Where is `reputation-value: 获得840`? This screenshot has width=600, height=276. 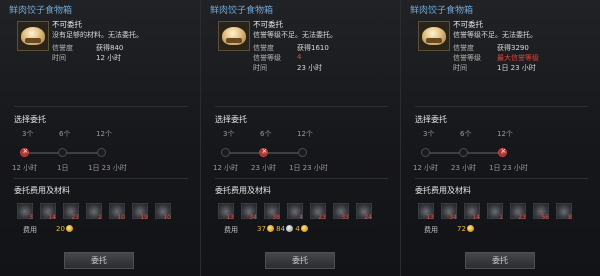
reputation-value: 获得840 is located at coordinates (110, 48).